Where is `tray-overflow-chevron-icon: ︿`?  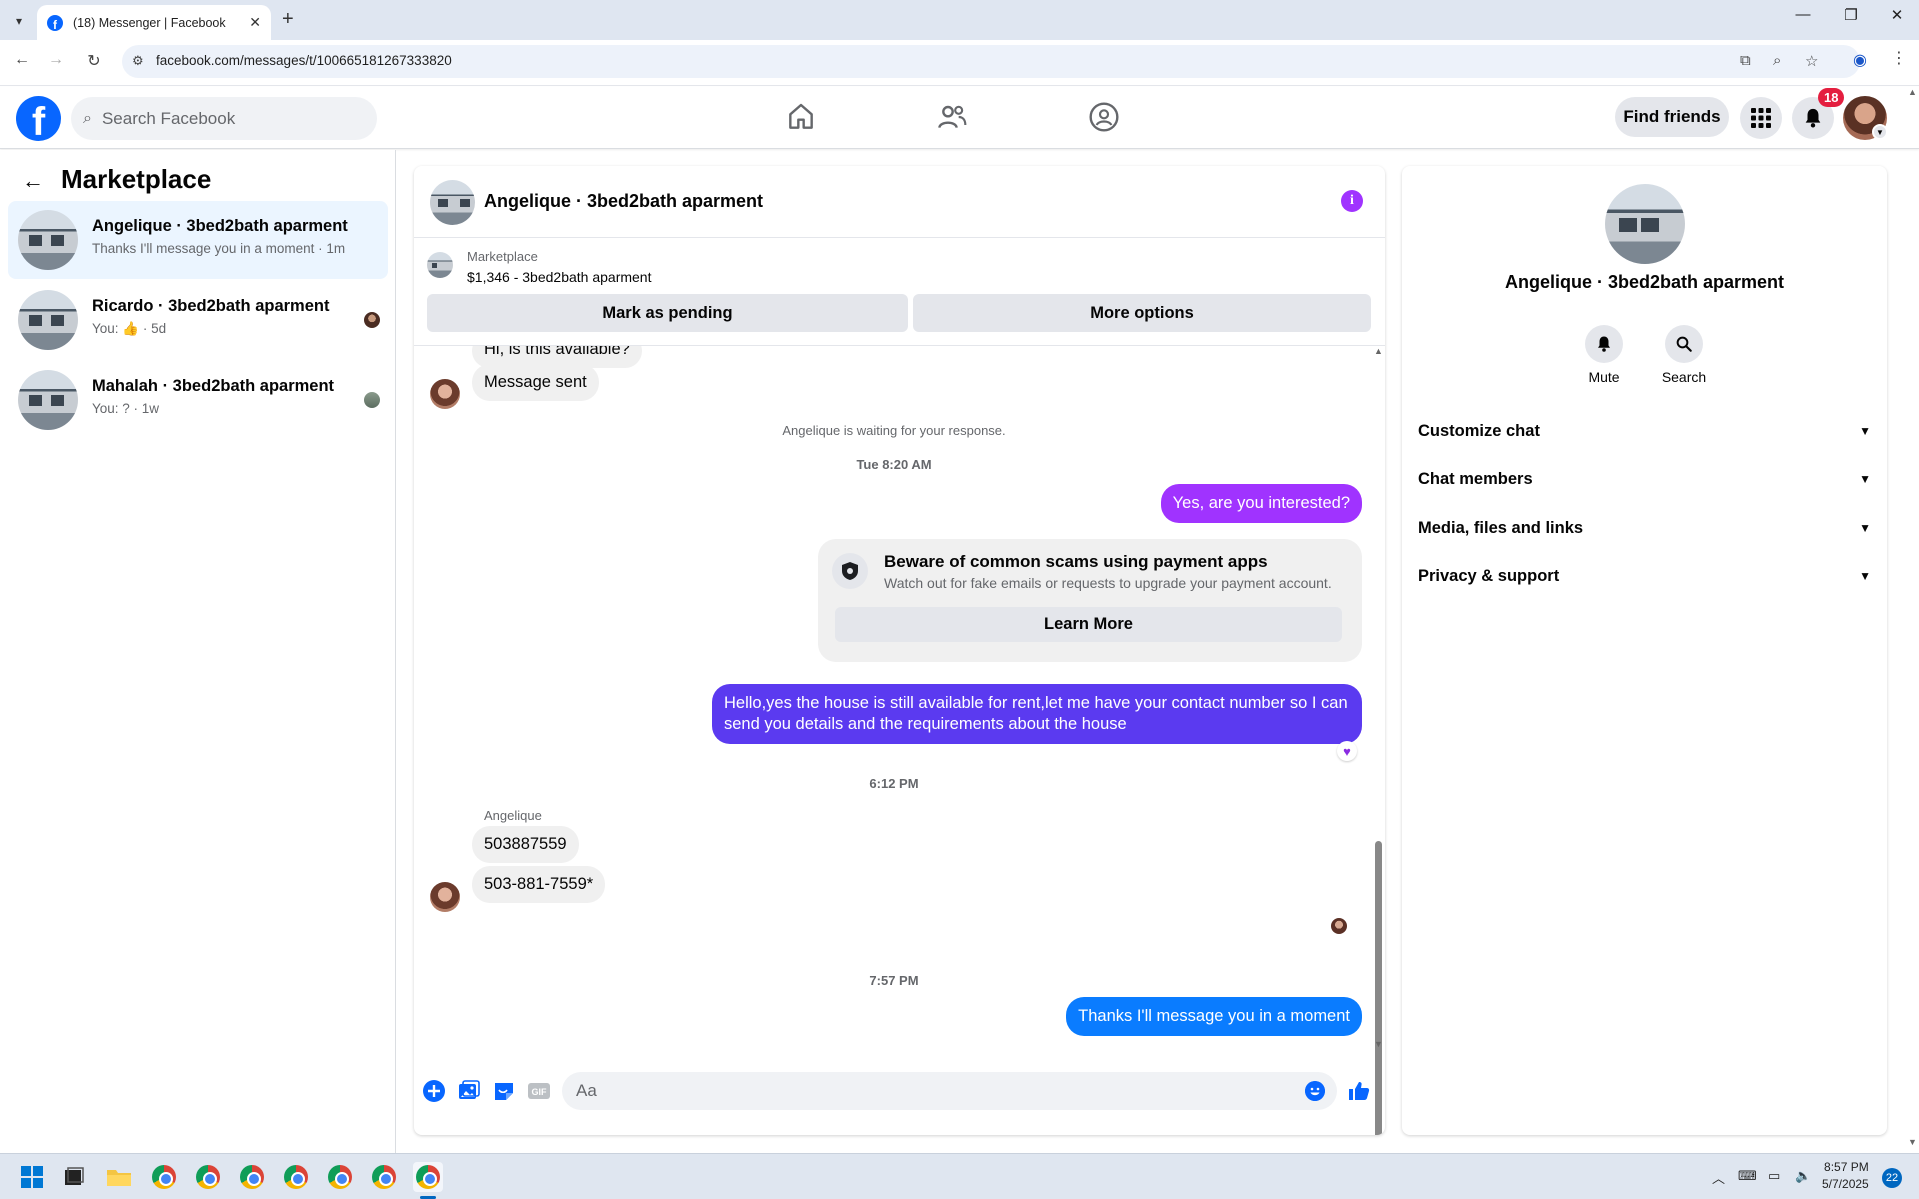 tray-overflow-chevron-icon: ︿ is located at coordinates (1718, 1177).